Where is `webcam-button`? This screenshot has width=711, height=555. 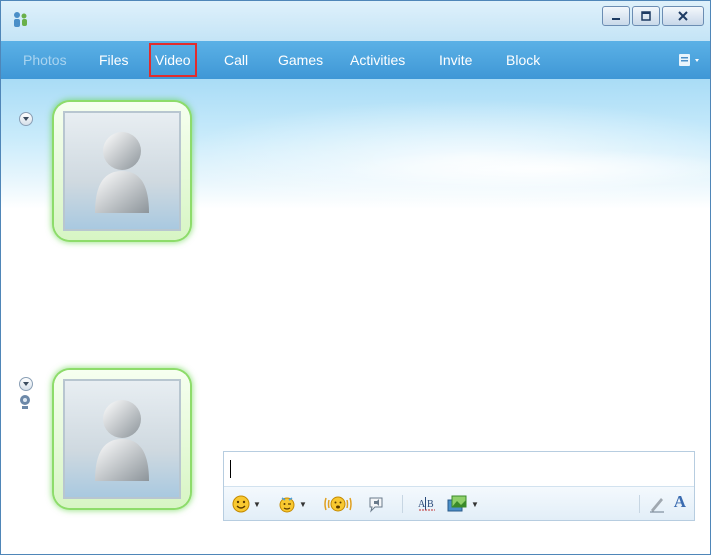
webcam-button is located at coordinates (25, 402).